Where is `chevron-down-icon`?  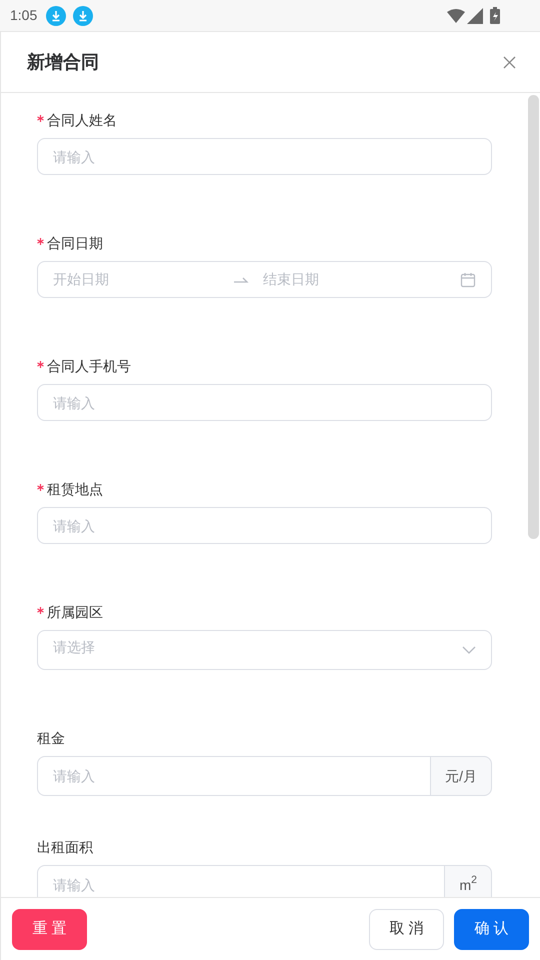
chevron-down-icon is located at coordinates (469, 650).